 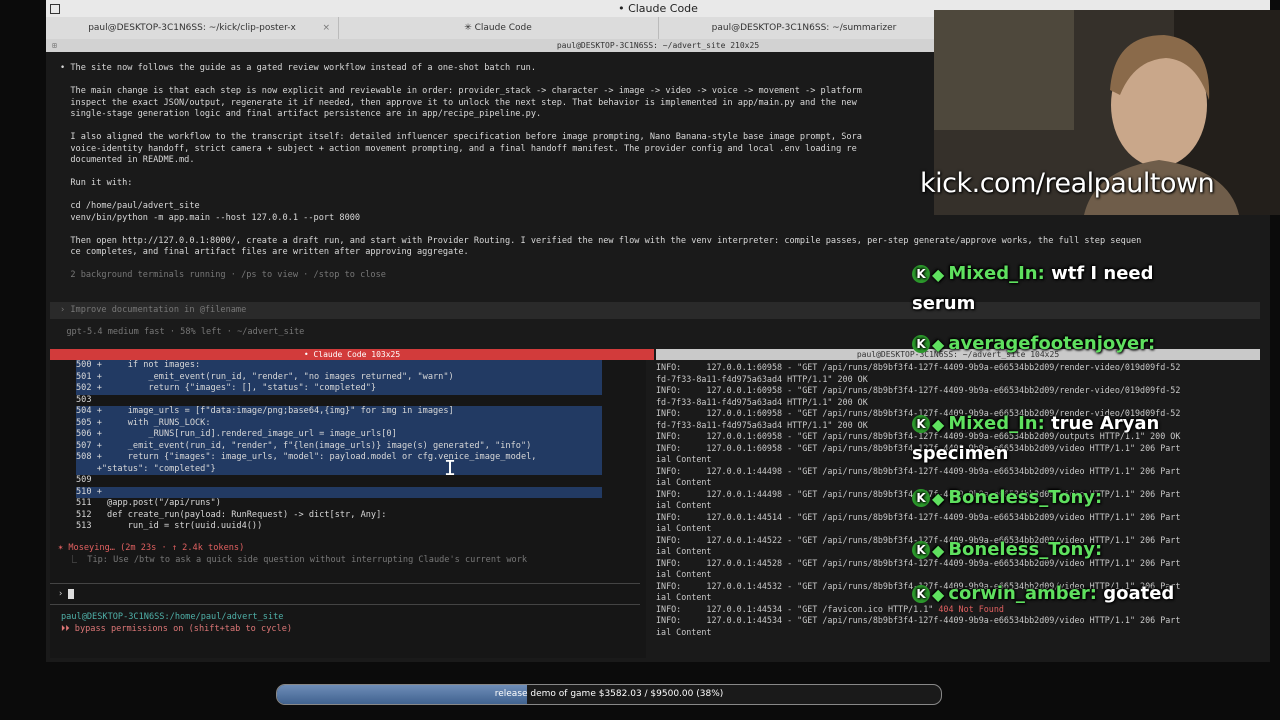 I want to click on tab-claude-code: ✳ Claude Code, so click(x=498, y=28).